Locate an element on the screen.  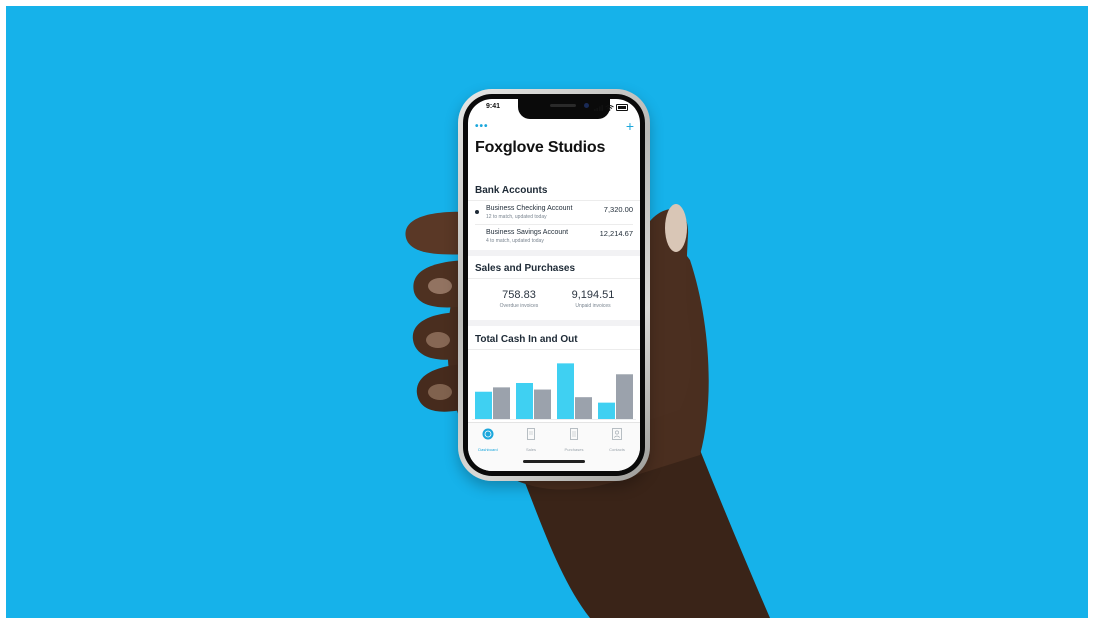
stat-value: 9,194.51 is located at coordinates (593, 295).